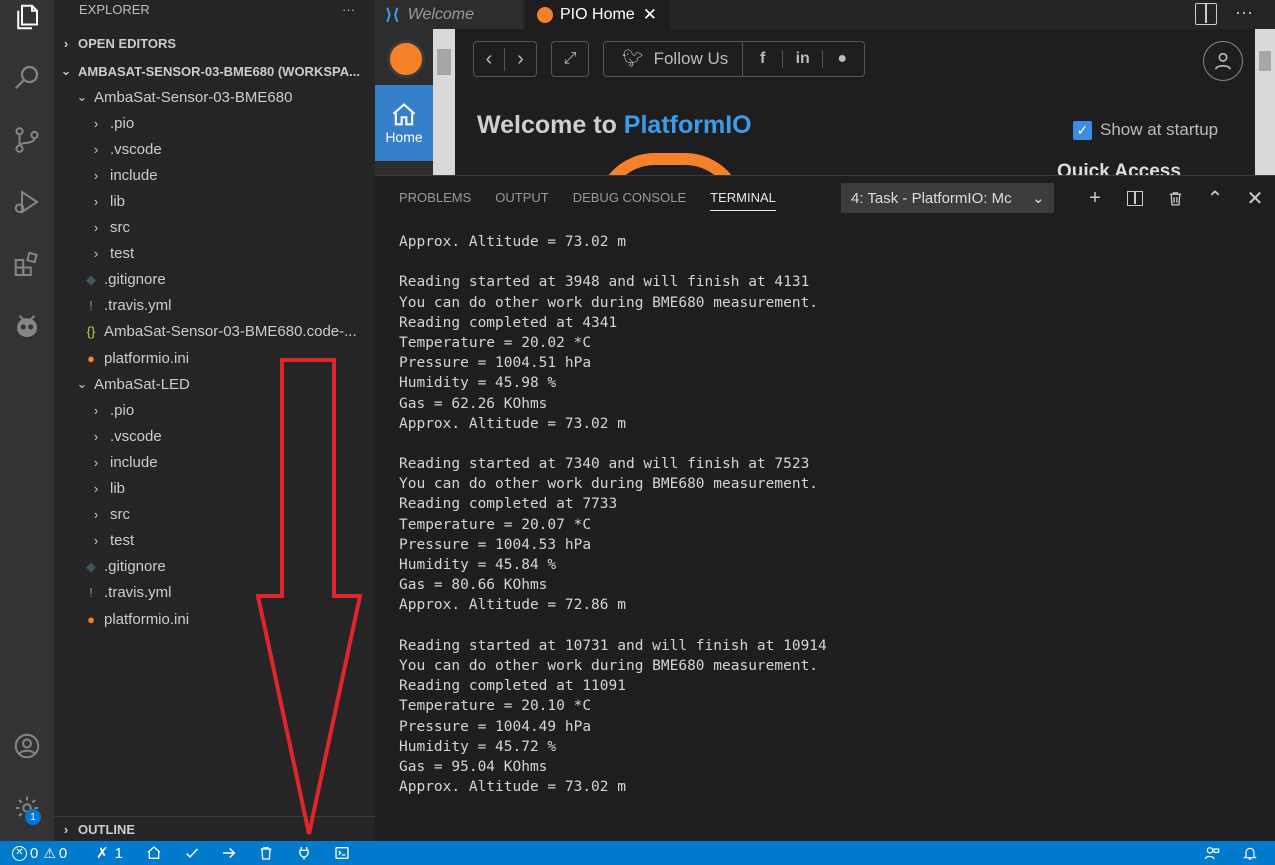  What do you see at coordinates (842, 59) in the screenshot?
I see `github-icon: ●` at bounding box center [842, 59].